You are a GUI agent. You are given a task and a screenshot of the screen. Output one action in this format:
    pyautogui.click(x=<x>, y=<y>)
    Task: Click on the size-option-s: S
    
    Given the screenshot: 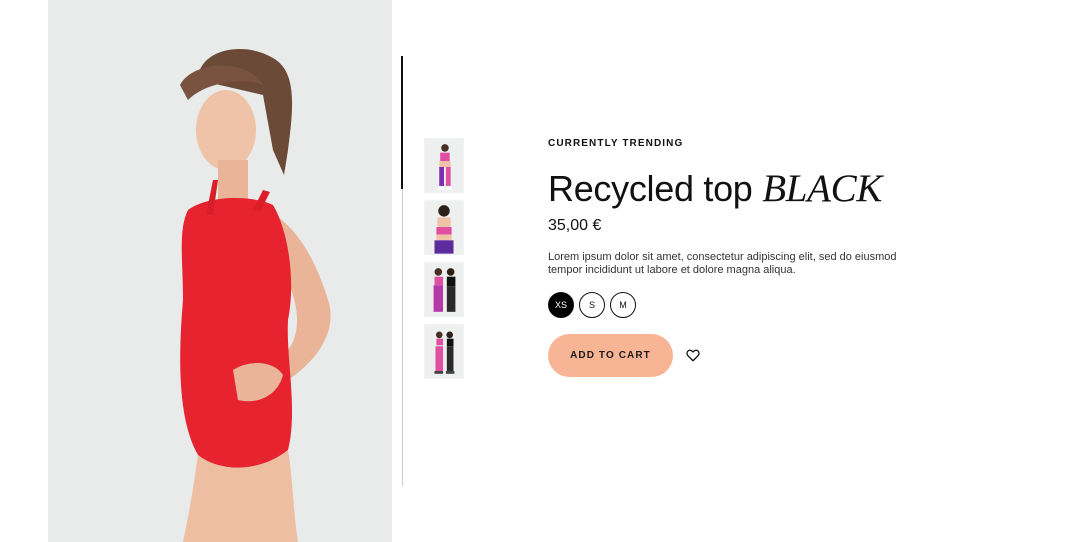 What is the action you would take?
    pyautogui.click(x=592, y=305)
    